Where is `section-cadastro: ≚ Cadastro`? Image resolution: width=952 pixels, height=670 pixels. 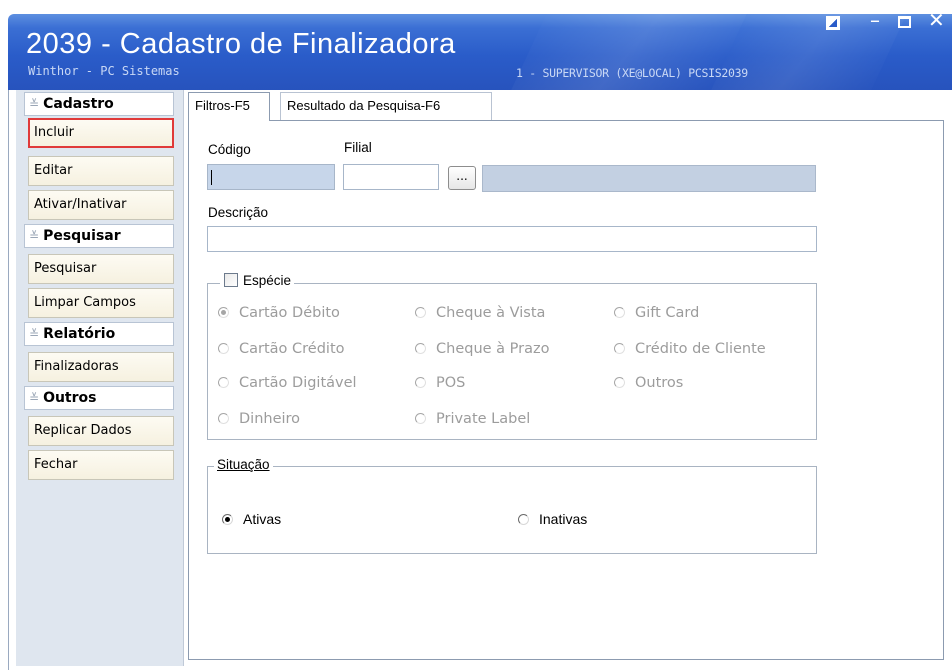 section-cadastro: ≚ Cadastro is located at coordinates (99, 104).